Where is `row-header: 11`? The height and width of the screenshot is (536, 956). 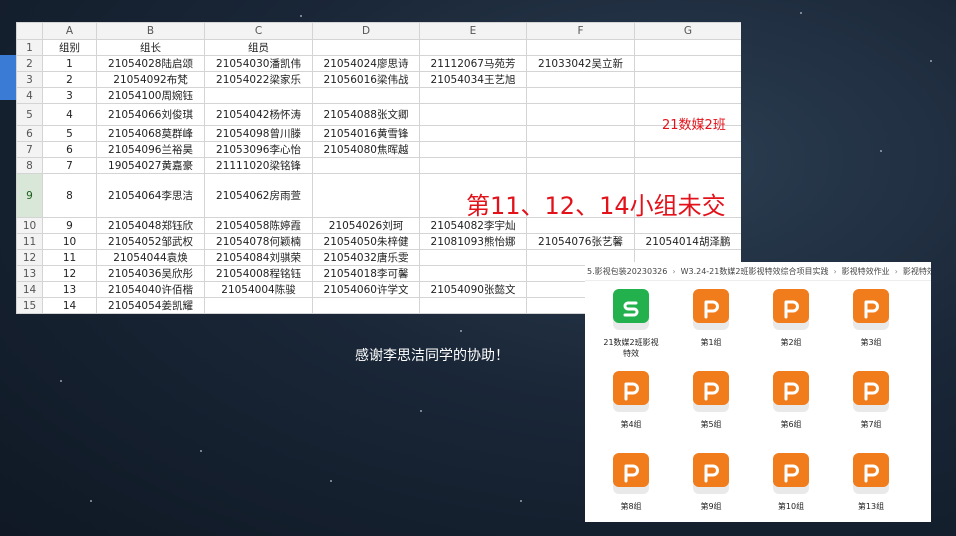
row-header: 11 is located at coordinates (29, 241).